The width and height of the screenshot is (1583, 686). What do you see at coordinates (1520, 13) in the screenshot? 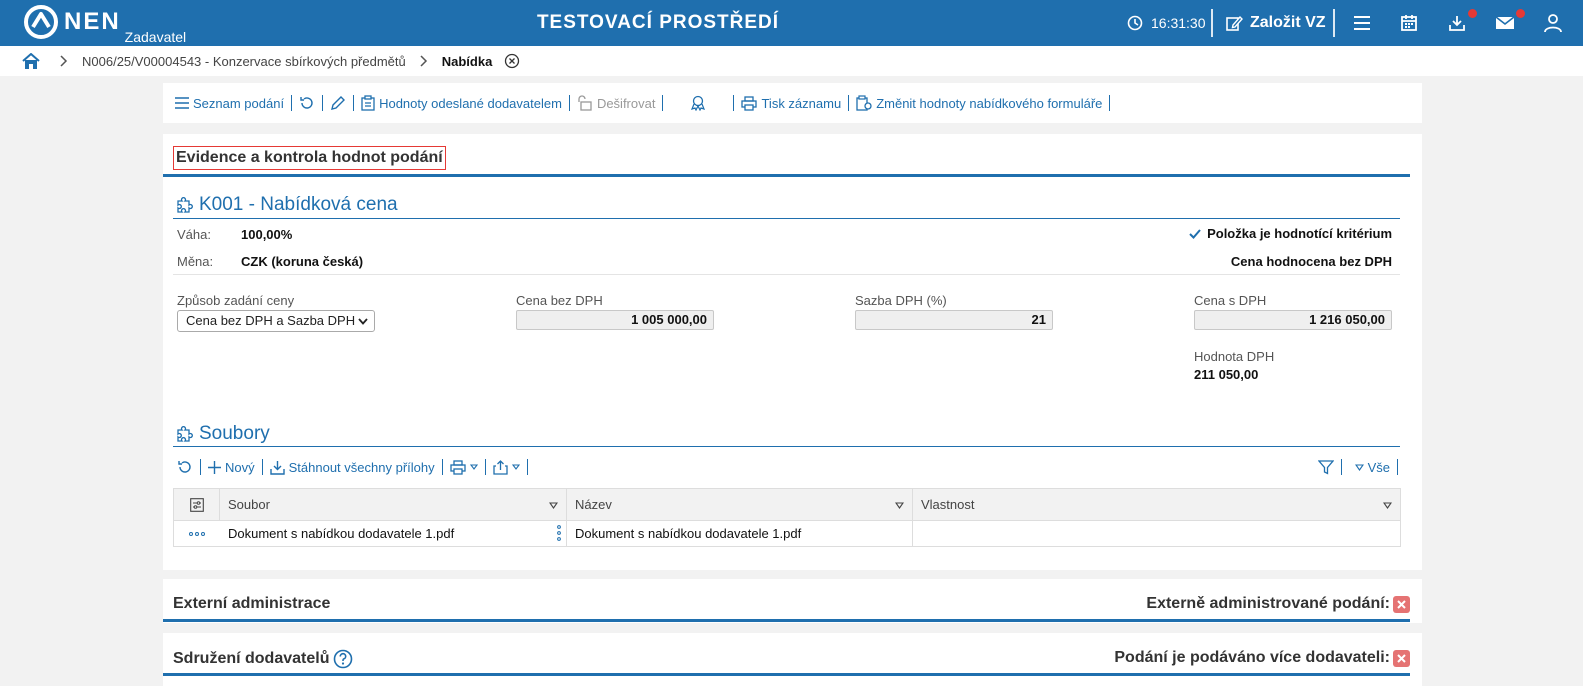
I see `messages-badge` at bounding box center [1520, 13].